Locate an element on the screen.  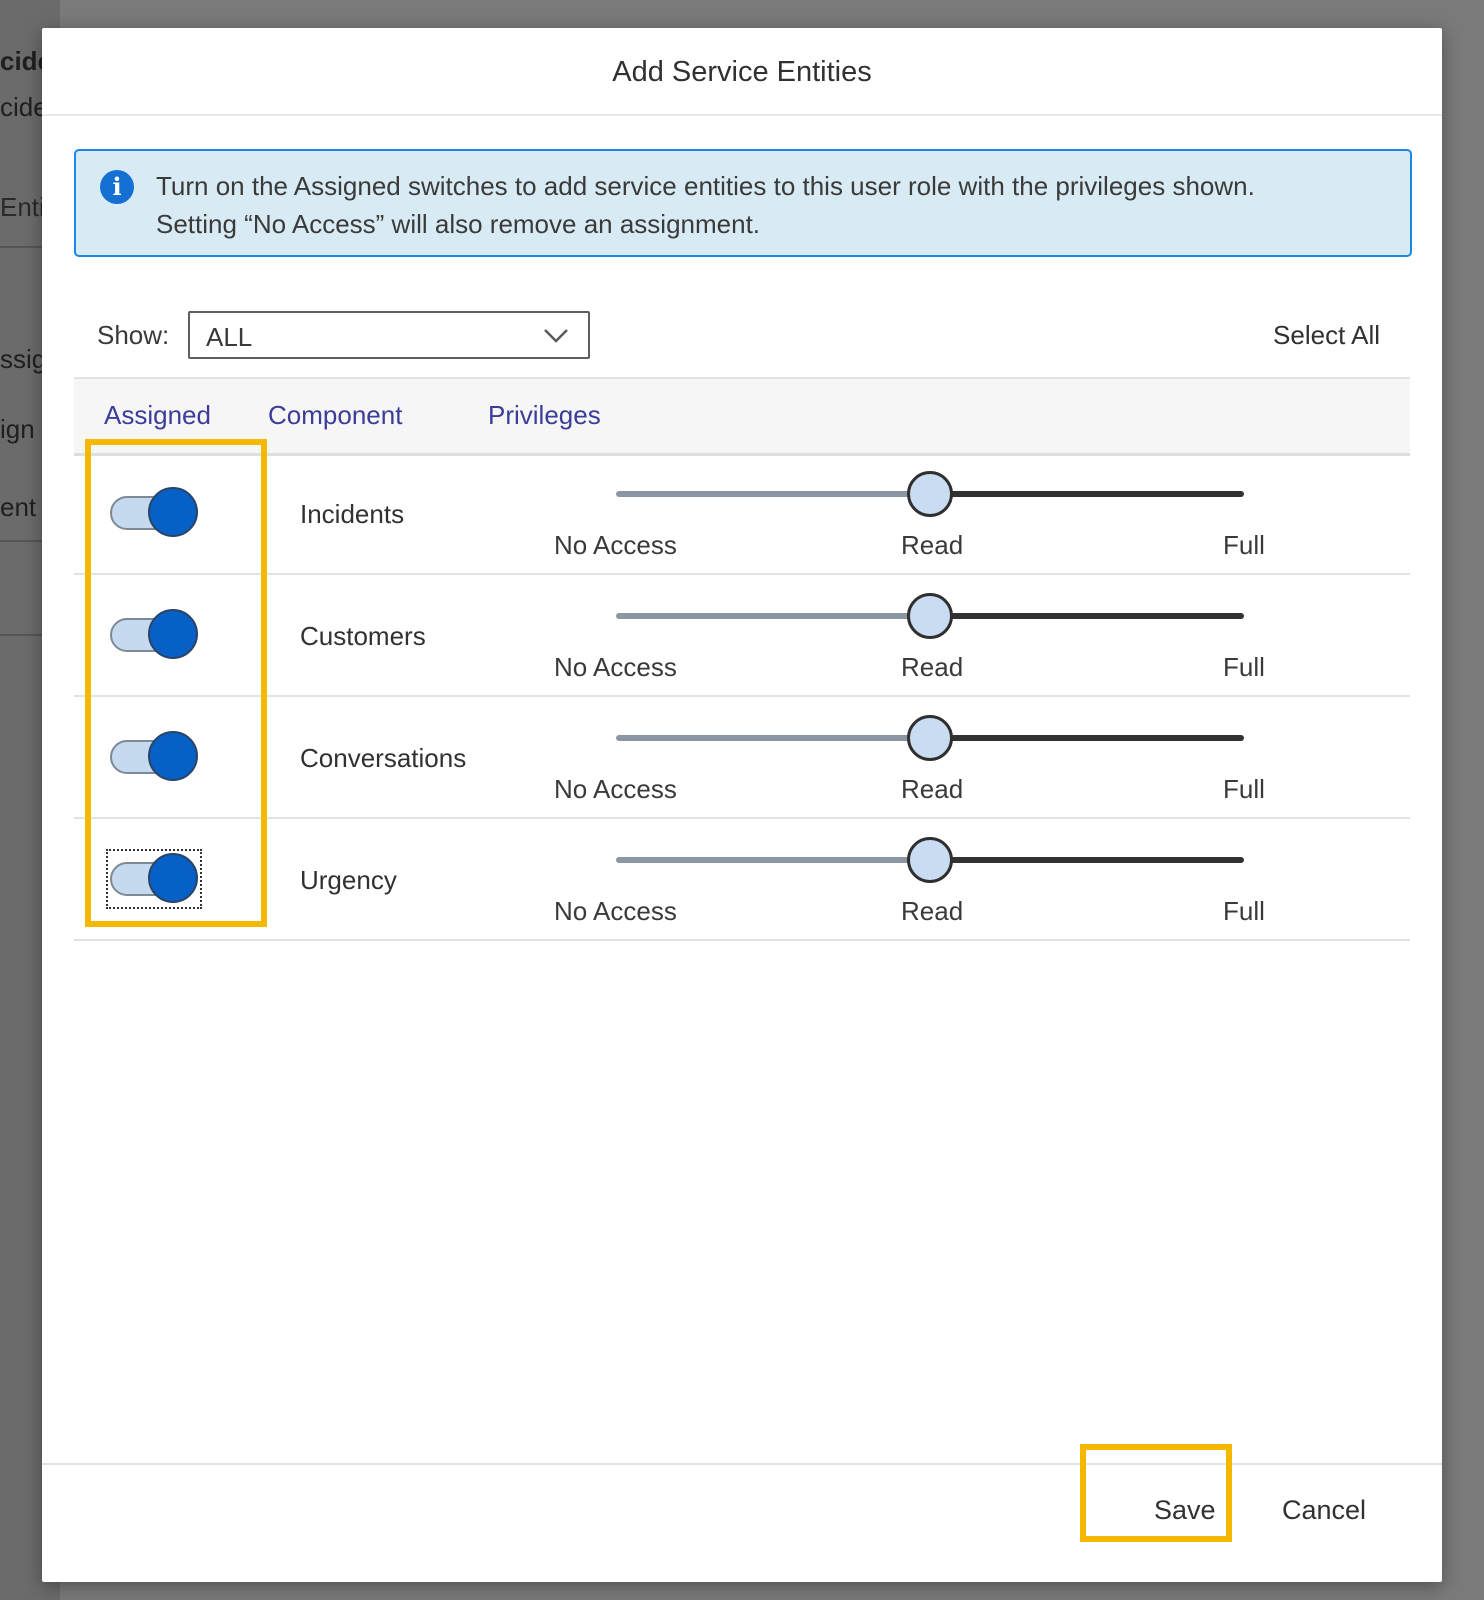
component-name: Incidents is located at coordinates (352, 514).